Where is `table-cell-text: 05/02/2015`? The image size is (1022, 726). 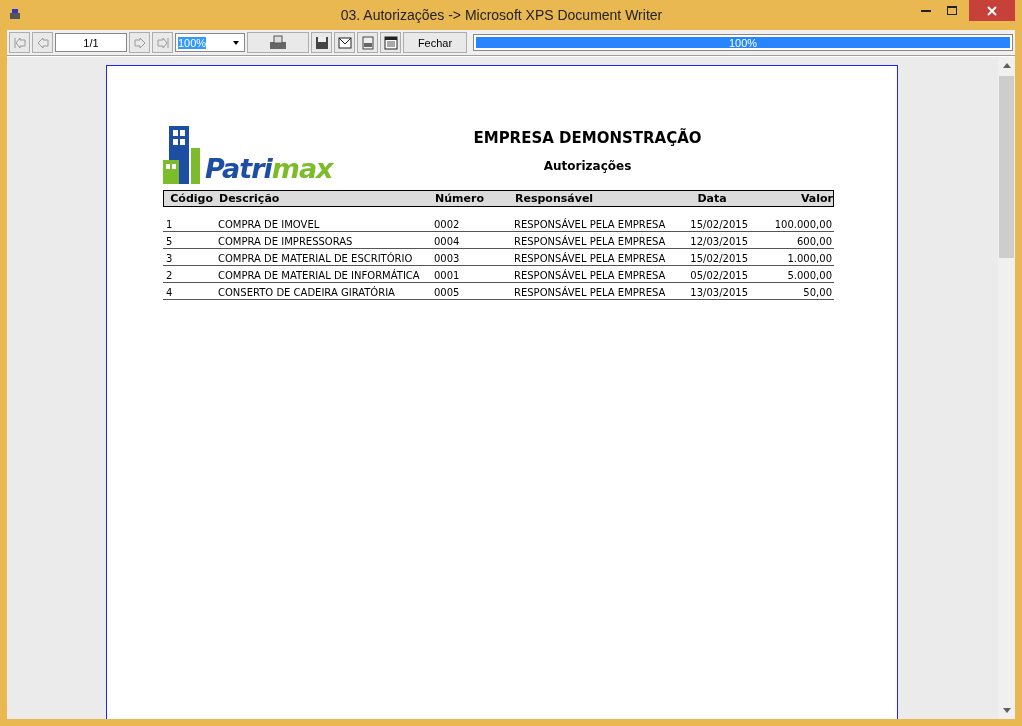
table-cell-text: 05/02/2015 is located at coordinates (719, 276).